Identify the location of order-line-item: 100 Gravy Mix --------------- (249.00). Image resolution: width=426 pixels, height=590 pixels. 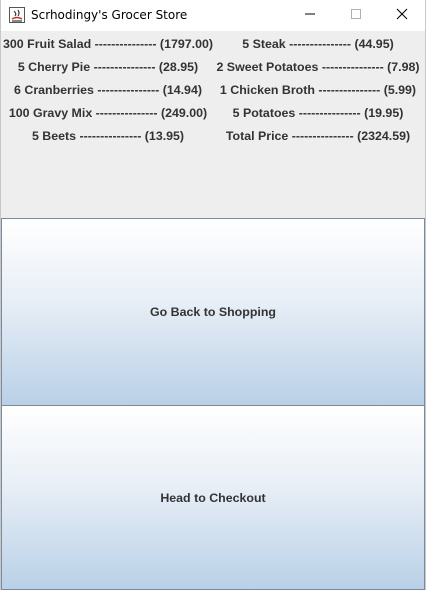
(108, 113).